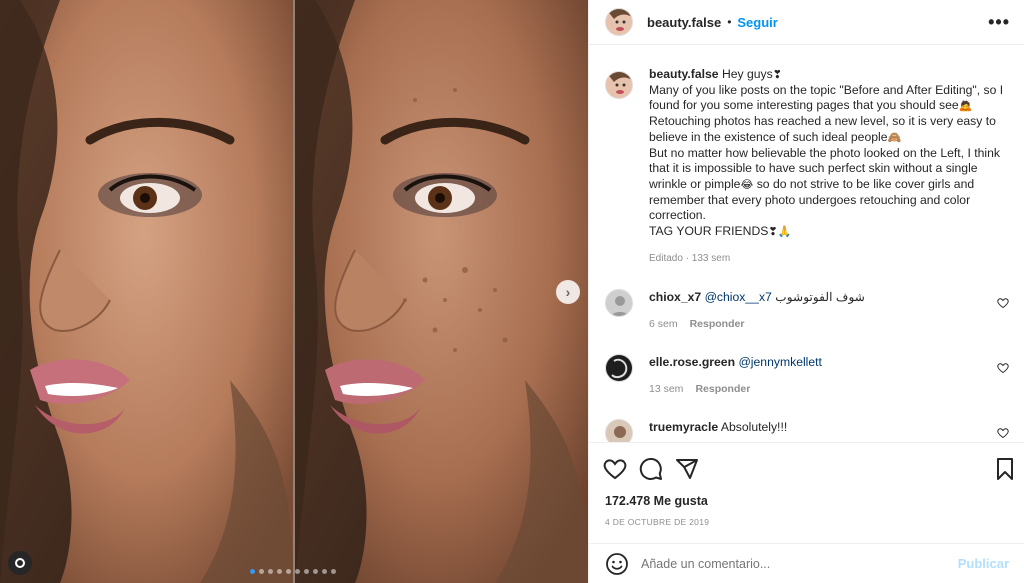 The height and width of the screenshot is (583, 1024). I want to click on comment-username: truemyracle, so click(683, 427).